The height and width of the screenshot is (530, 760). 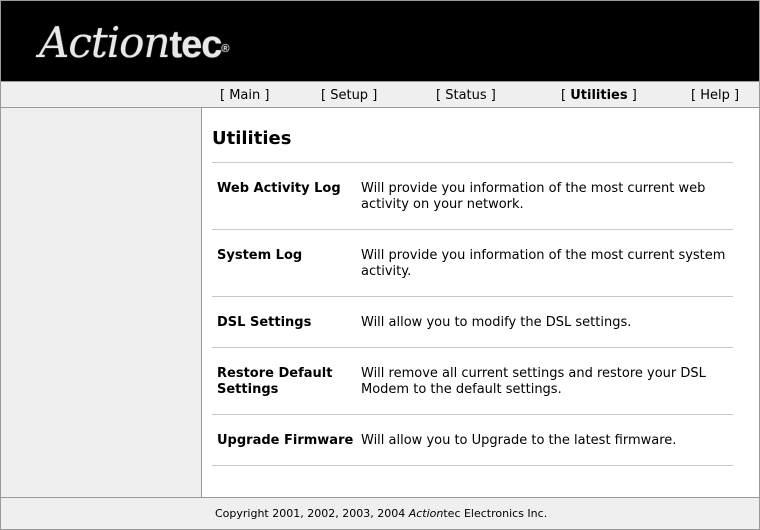 I want to click on copyright-suffix: tec Electronics Inc., so click(x=495, y=513).